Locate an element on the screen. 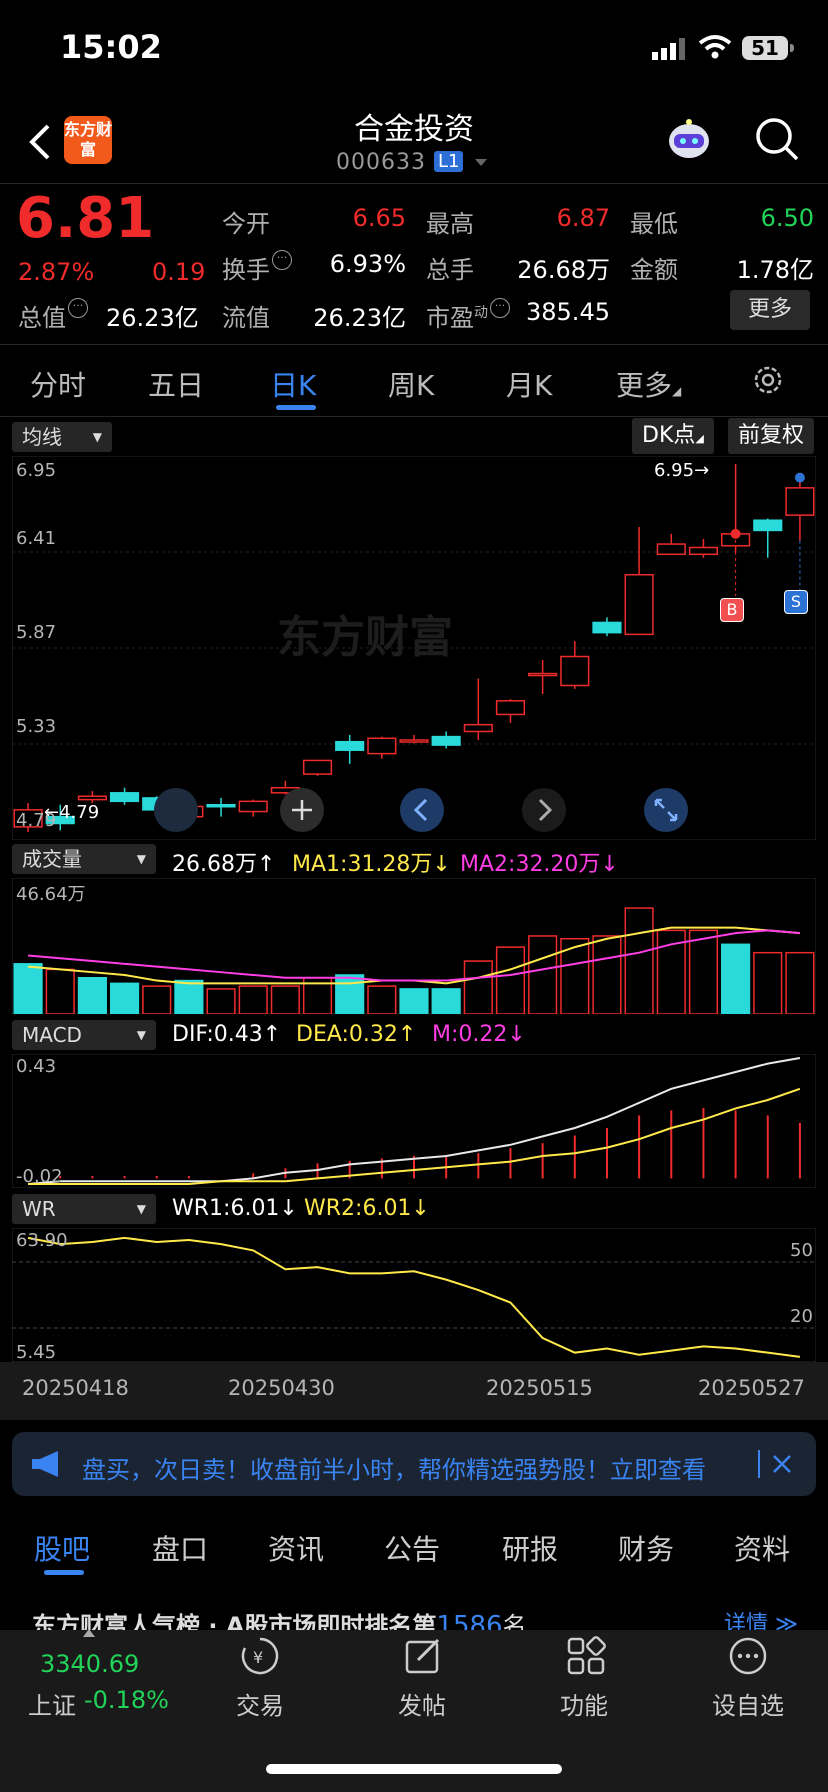  dock-post: 发帖 is located at coordinates (422, 1703).